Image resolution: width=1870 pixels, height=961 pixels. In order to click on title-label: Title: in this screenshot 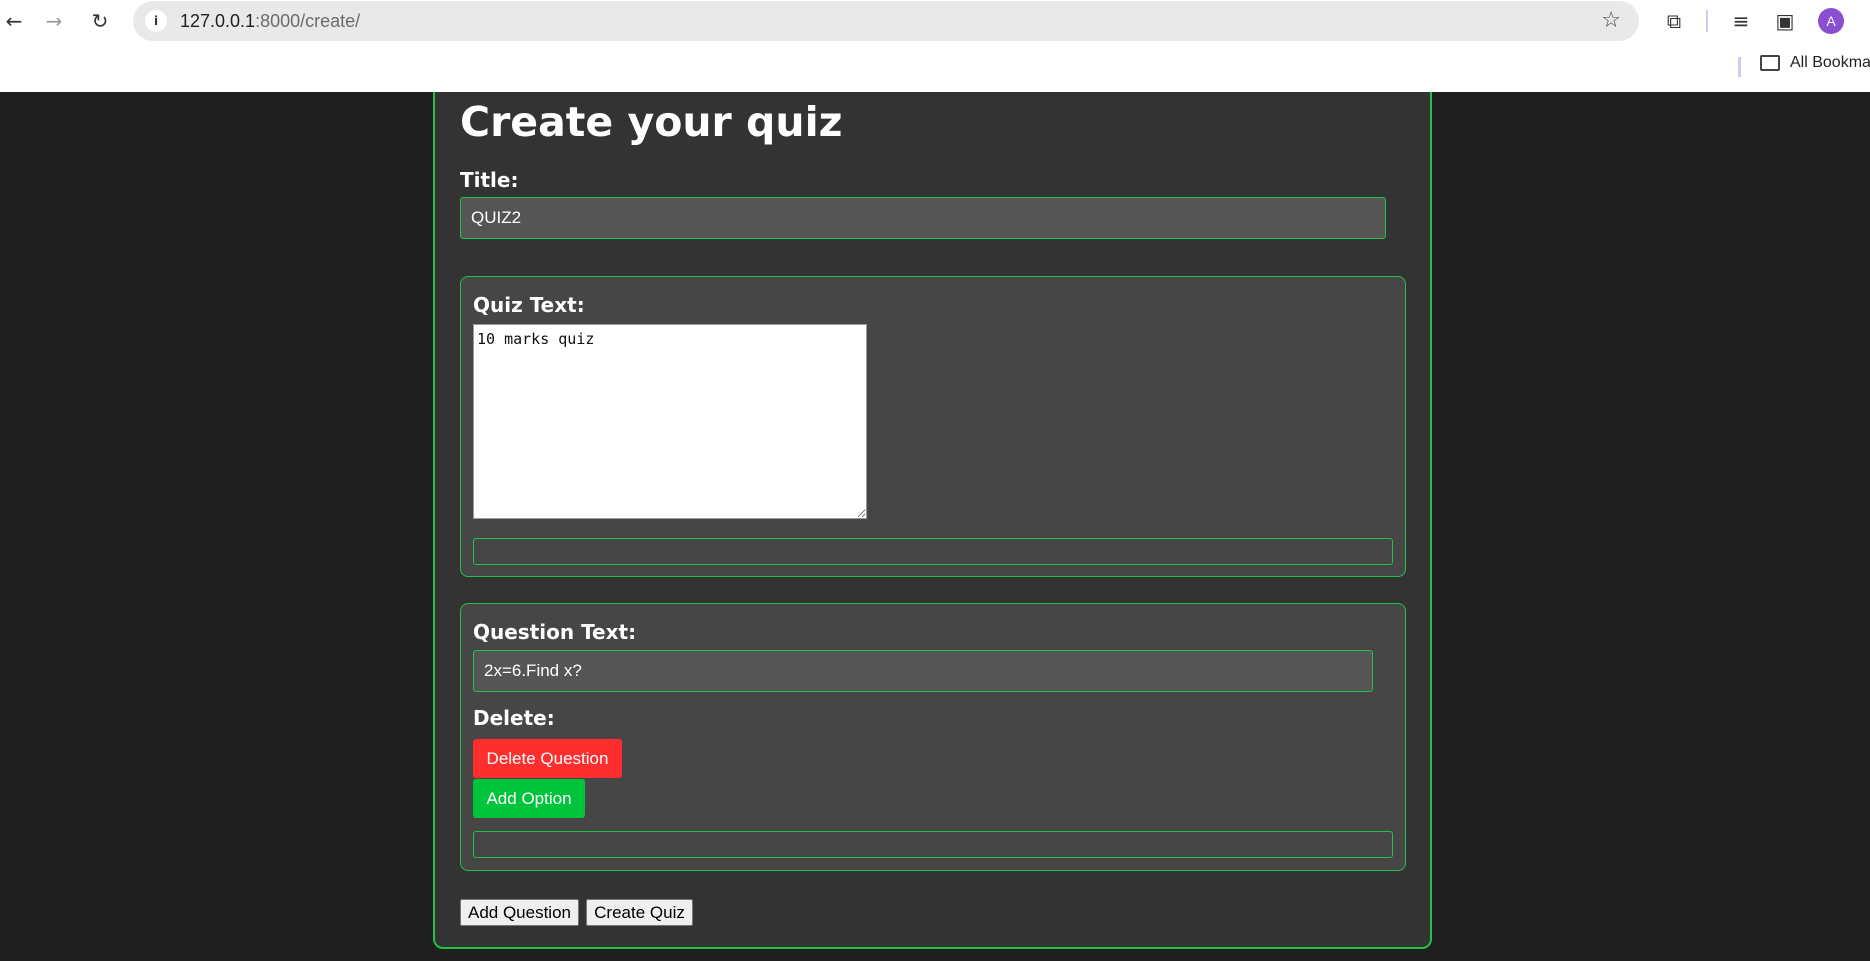, I will do `click(489, 180)`.